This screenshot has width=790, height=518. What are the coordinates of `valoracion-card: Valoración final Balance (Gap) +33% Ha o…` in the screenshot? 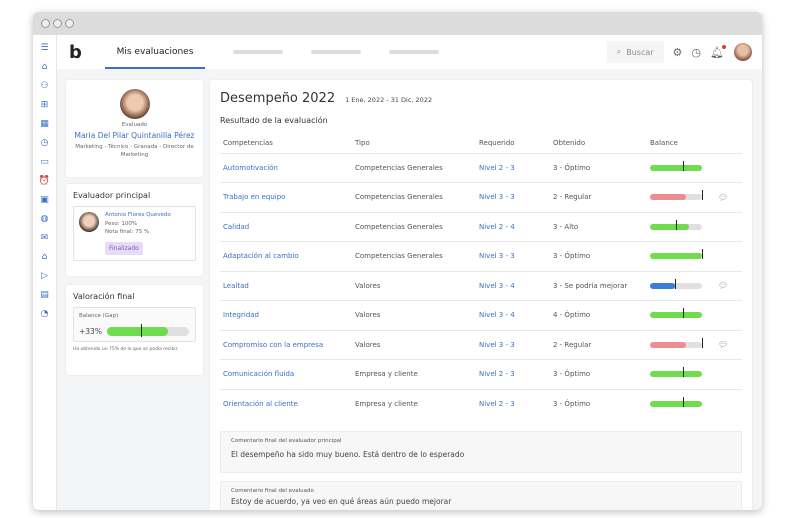 It's located at (134, 330).